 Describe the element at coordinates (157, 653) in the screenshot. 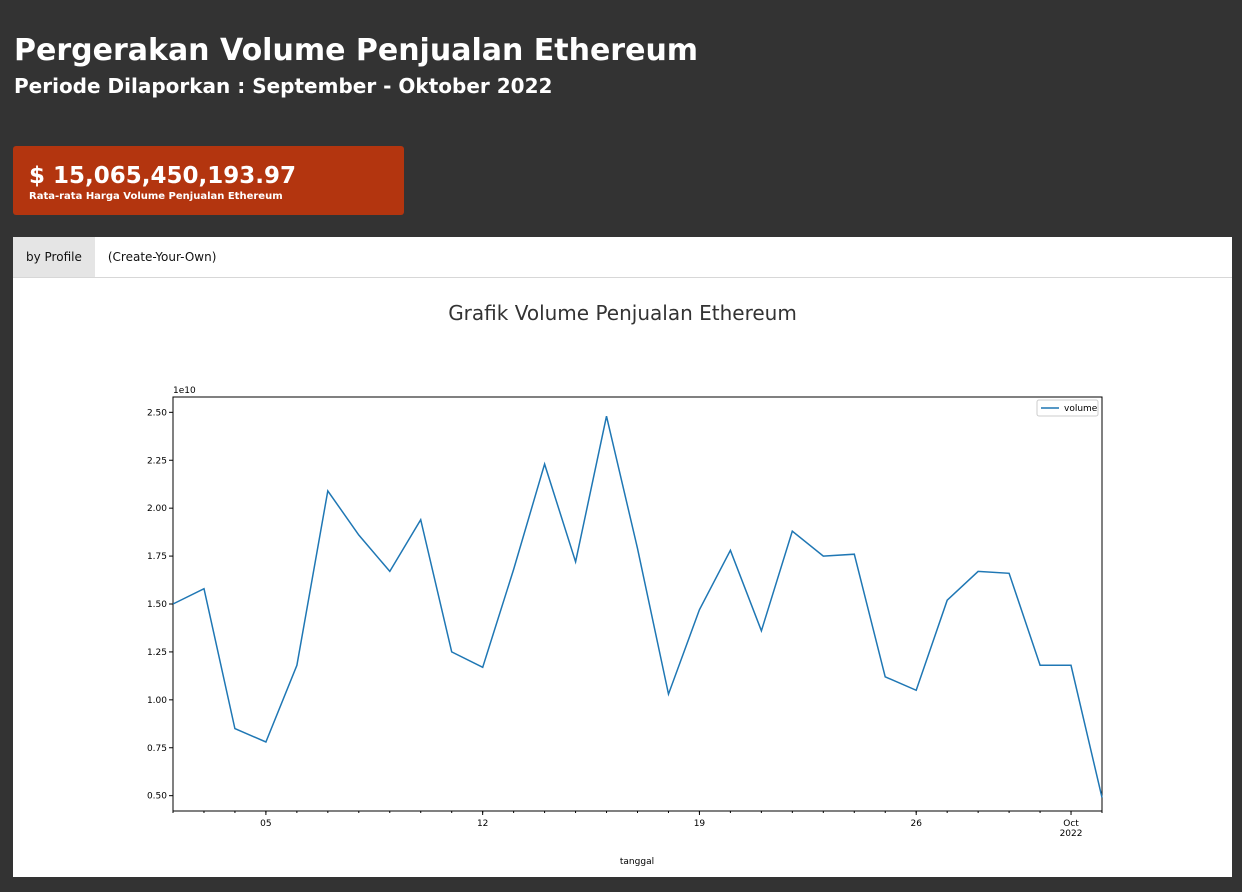

I see `y-tick-label: 1.25` at that location.